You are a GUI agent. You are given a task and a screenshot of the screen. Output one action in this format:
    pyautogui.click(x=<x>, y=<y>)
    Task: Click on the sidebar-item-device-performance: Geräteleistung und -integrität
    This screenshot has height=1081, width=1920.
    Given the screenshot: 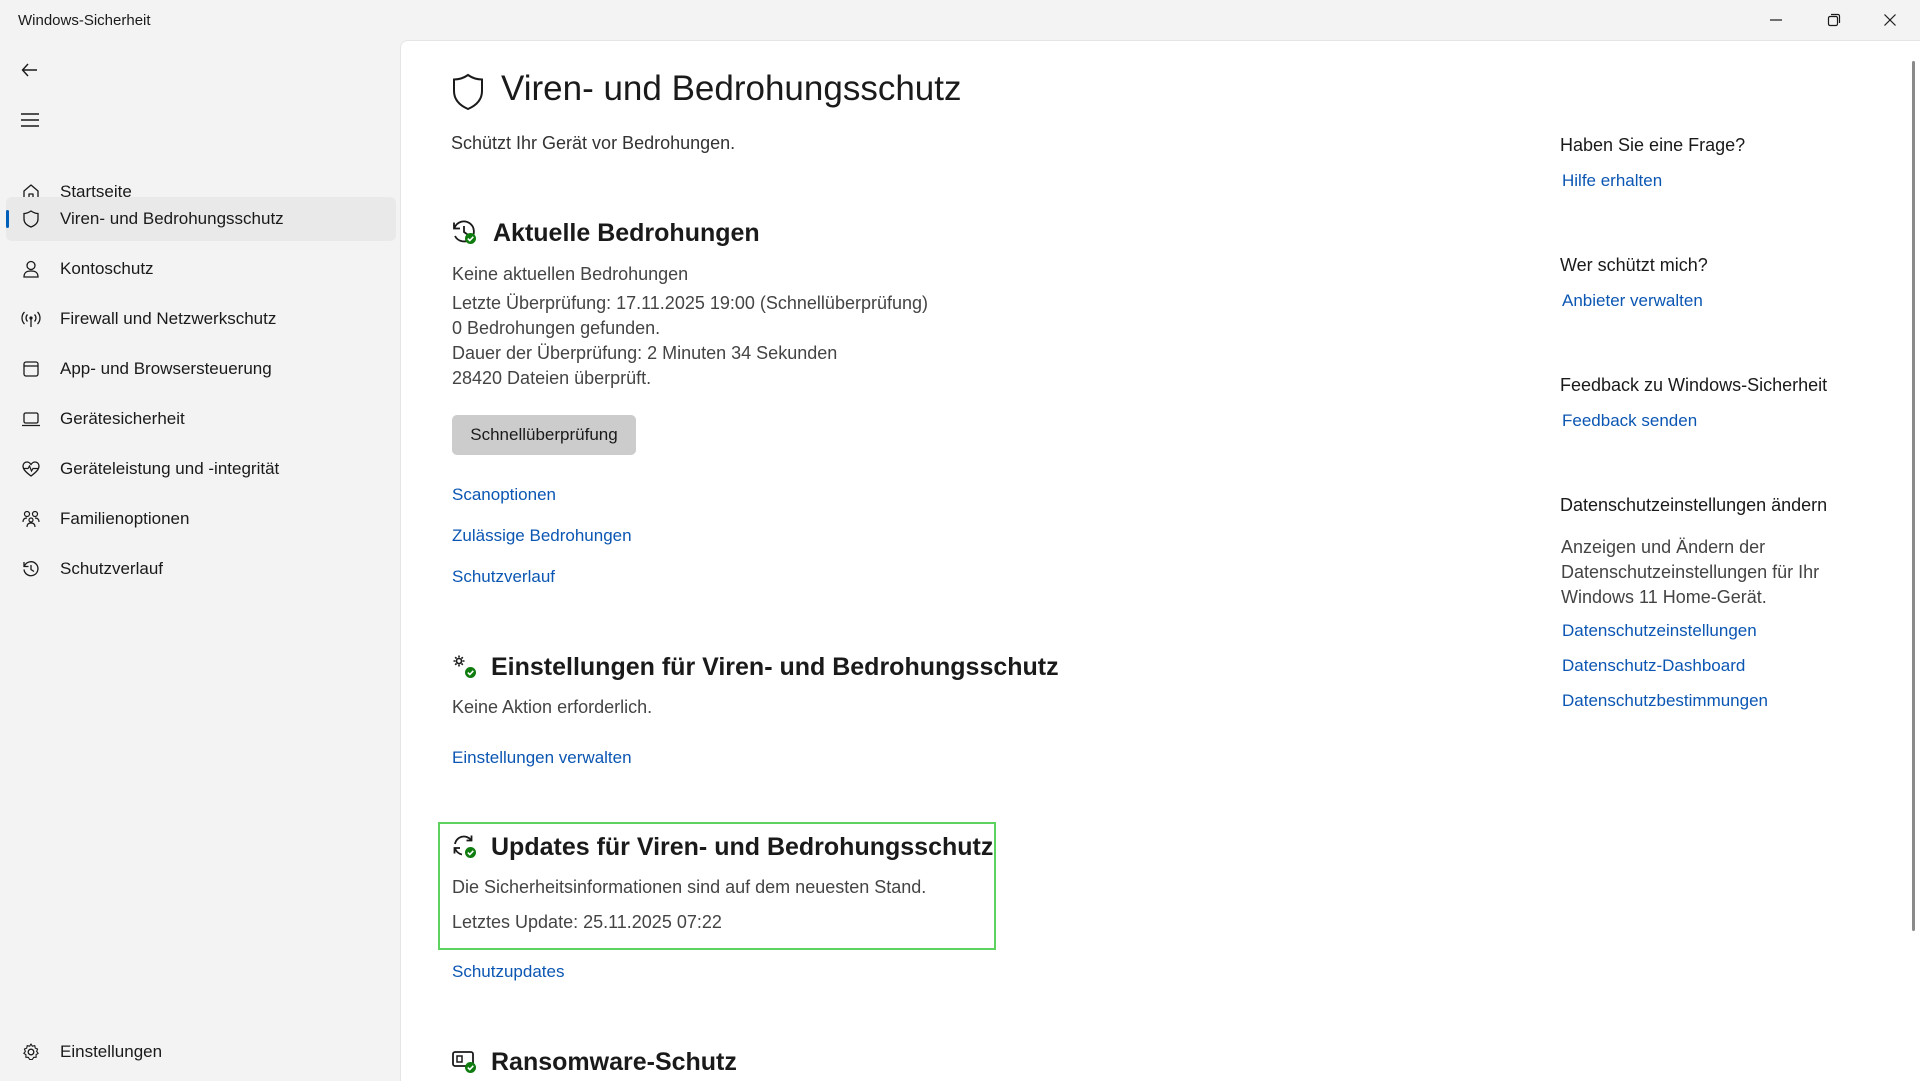 What is the action you would take?
    pyautogui.click(x=201, y=469)
    